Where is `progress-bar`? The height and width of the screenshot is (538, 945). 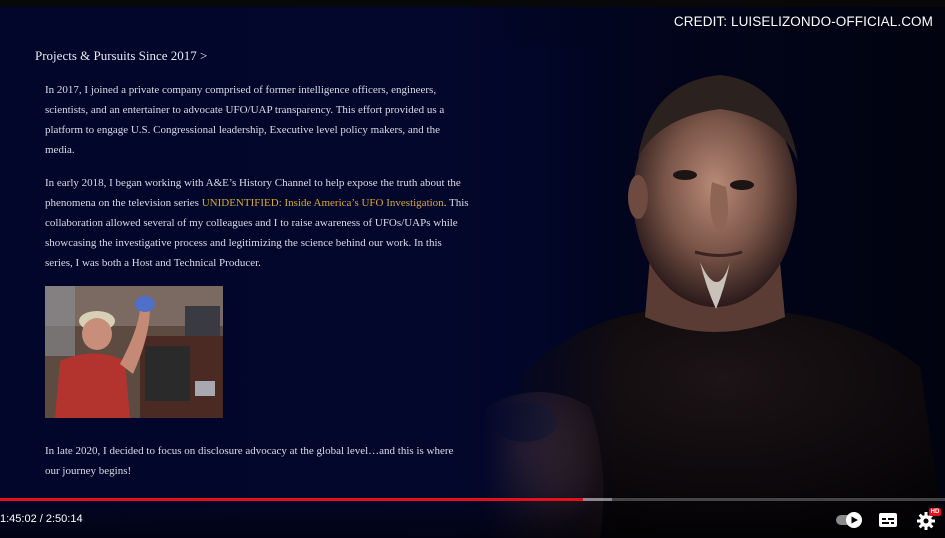 progress-bar is located at coordinates (472, 499).